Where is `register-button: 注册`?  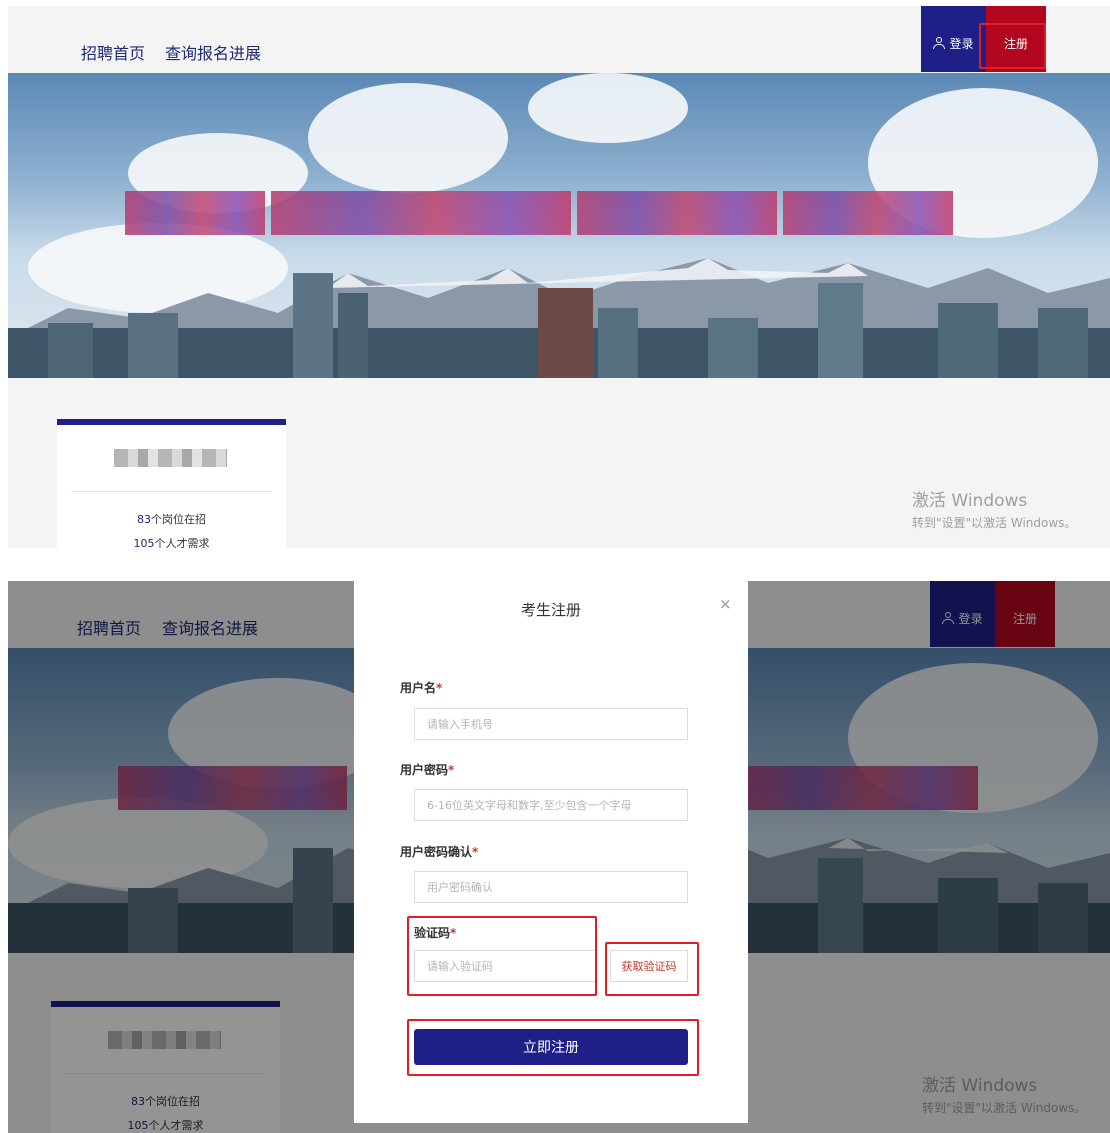 register-button: 注册 is located at coordinates (1016, 39).